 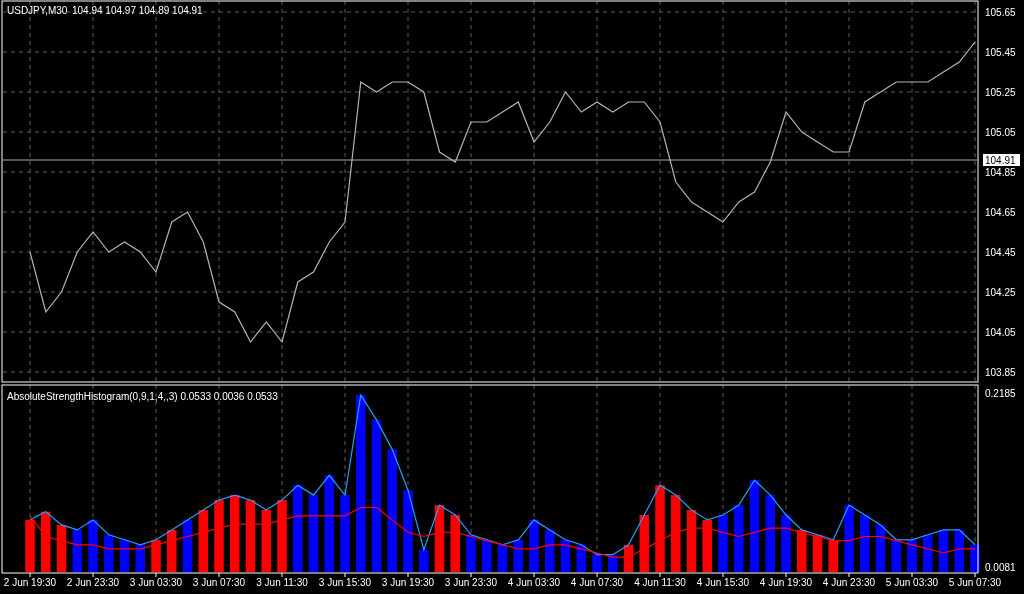 I want to click on time-axis-label: 3 Jun 15:30, so click(x=345, y=582).